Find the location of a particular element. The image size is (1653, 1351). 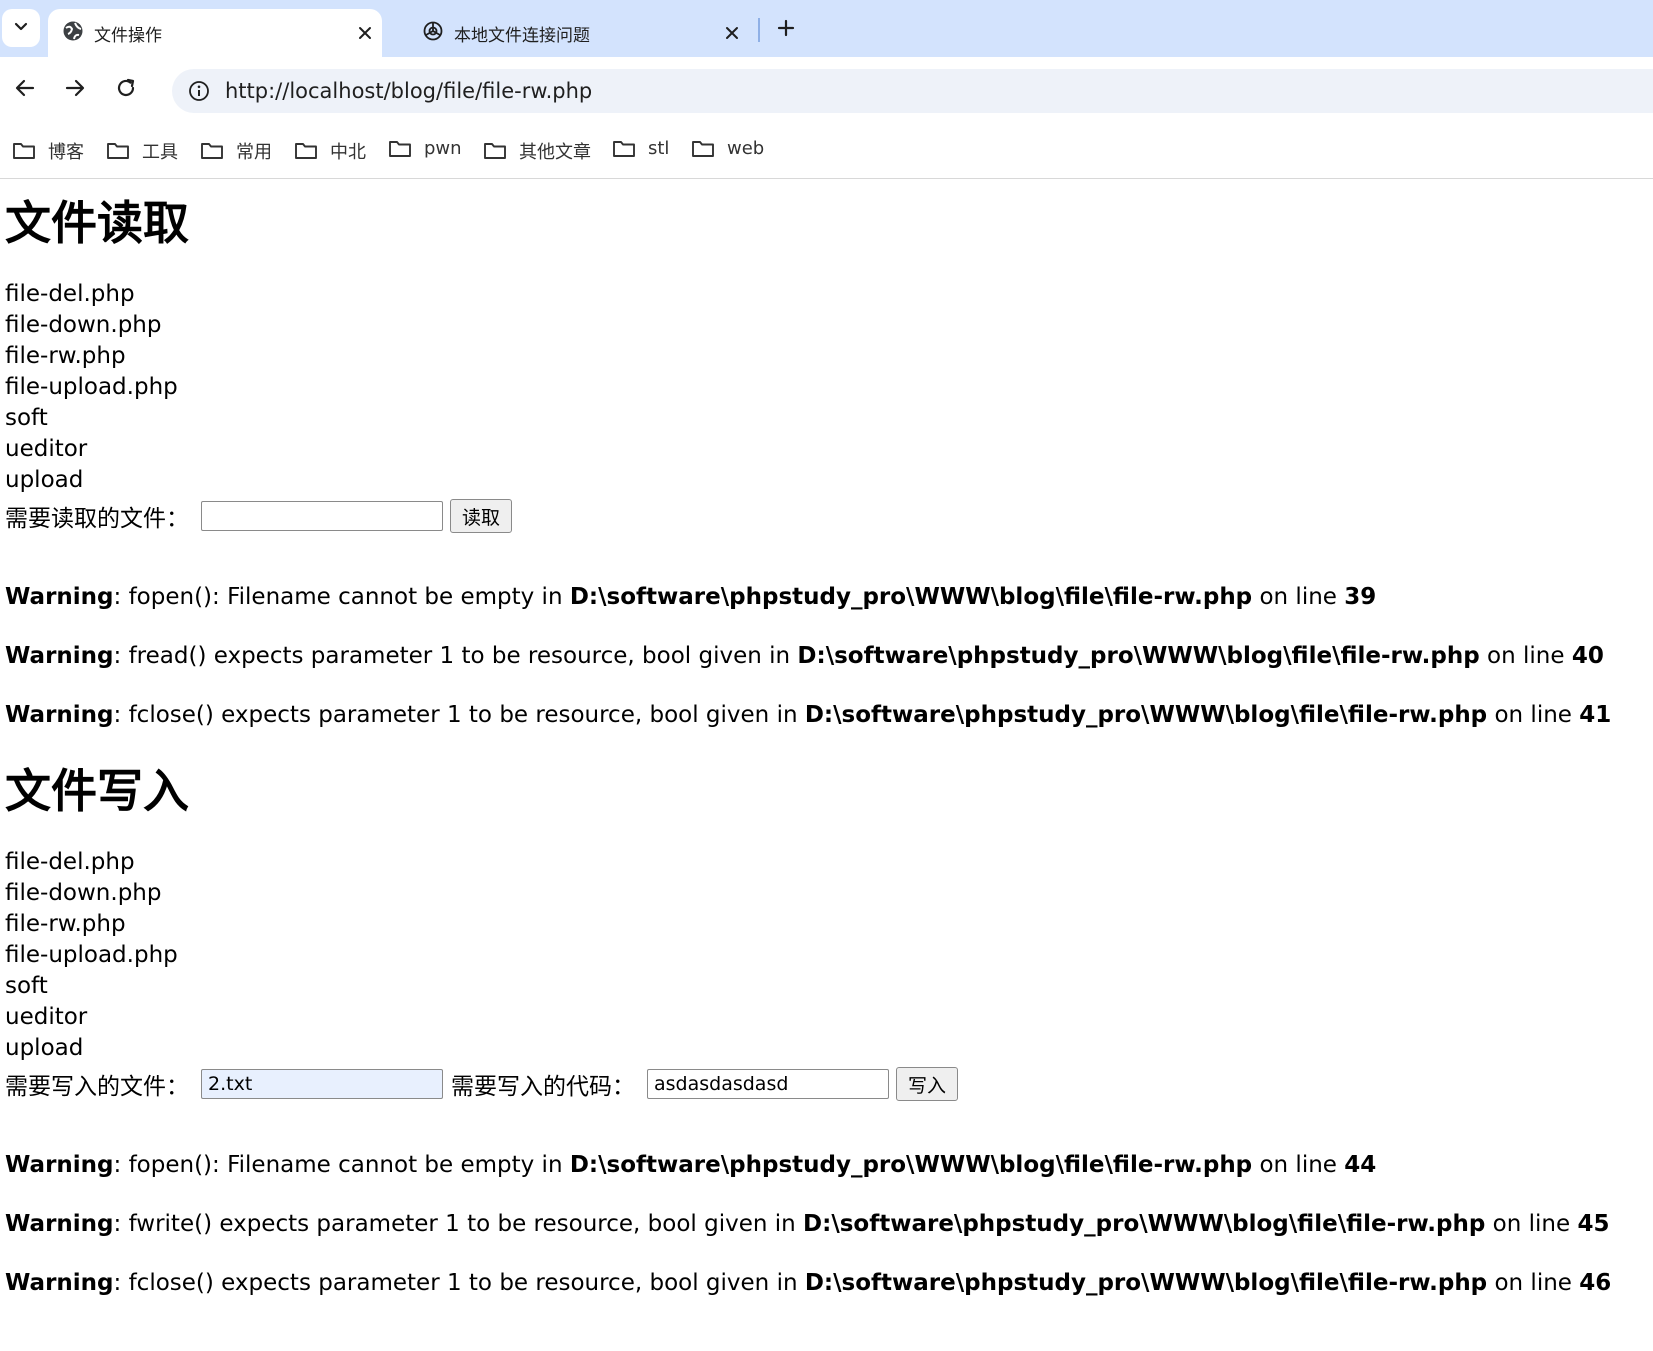

bookmark-label: stl is located at coordinates (659, 148).